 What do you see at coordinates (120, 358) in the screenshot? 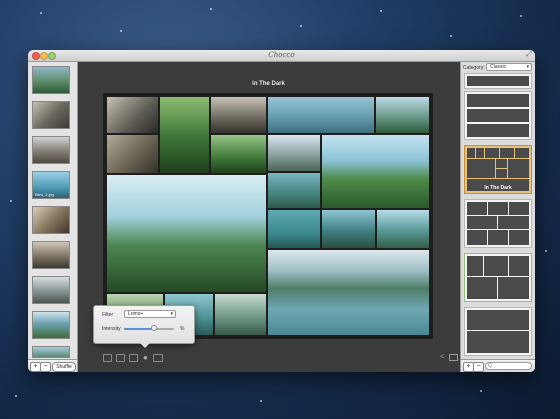
I see `folder-icon` at bounding box center [120, 358].